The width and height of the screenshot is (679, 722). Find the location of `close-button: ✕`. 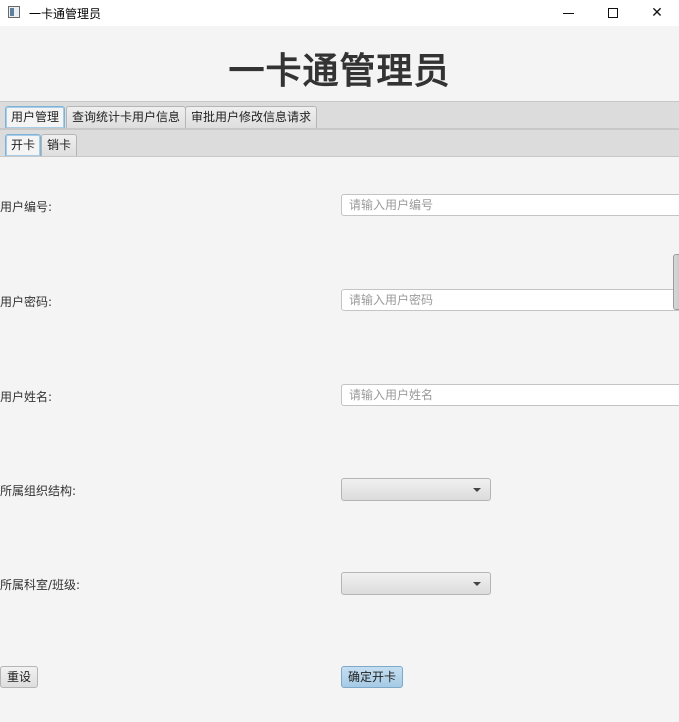

close-button: ✕ is located at coordinates (656, 13).